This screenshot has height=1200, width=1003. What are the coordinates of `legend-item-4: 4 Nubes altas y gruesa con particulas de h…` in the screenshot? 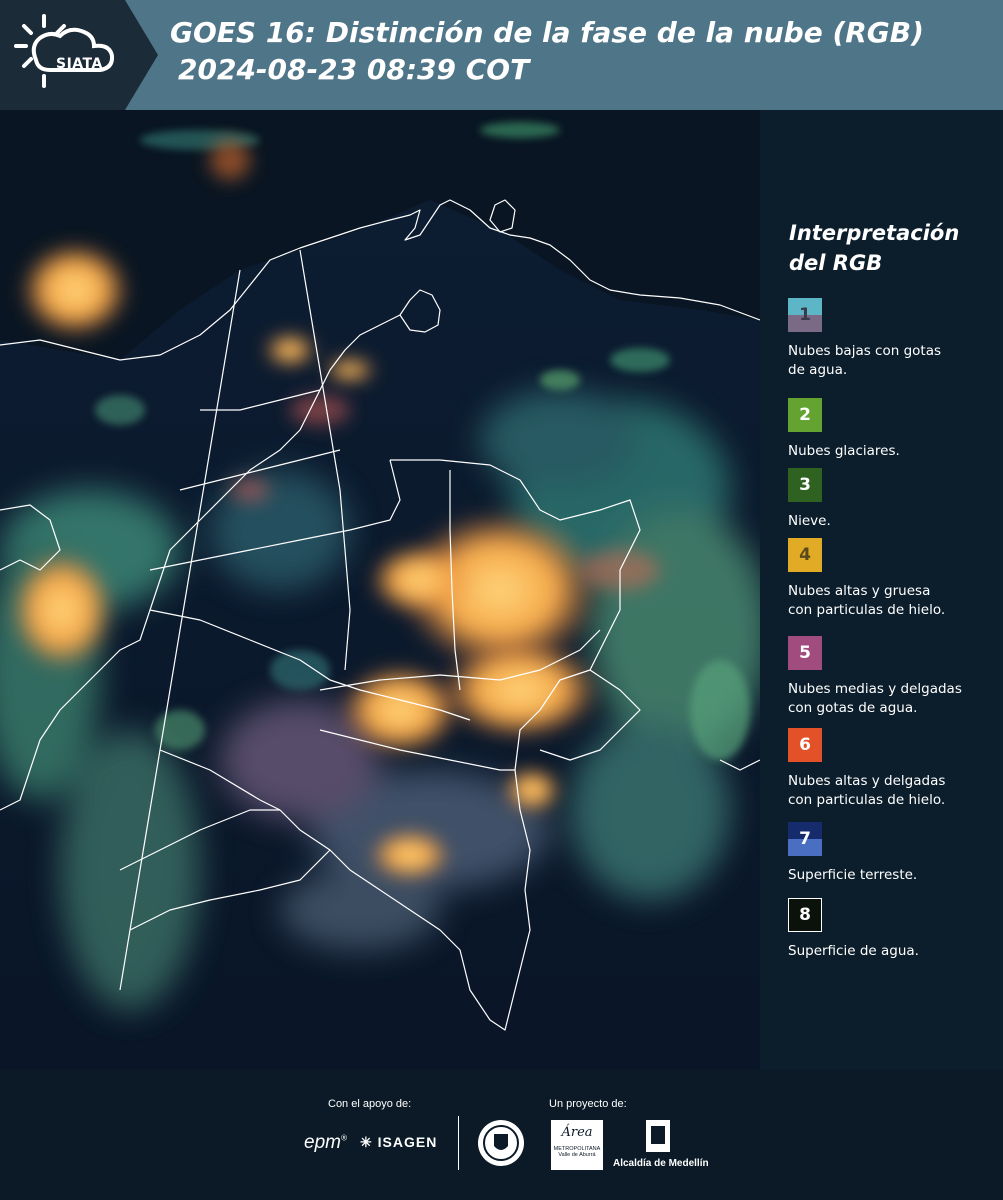 It's located at (894, 579).